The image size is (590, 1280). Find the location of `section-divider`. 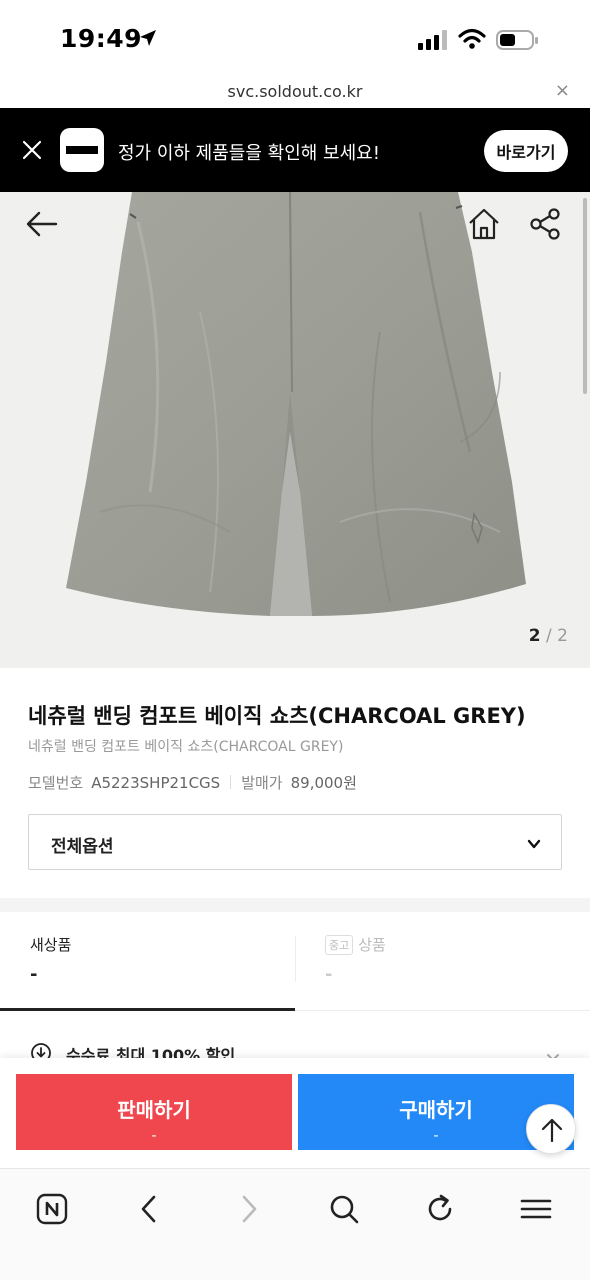

section-divider is located at coordinates (295, 905).